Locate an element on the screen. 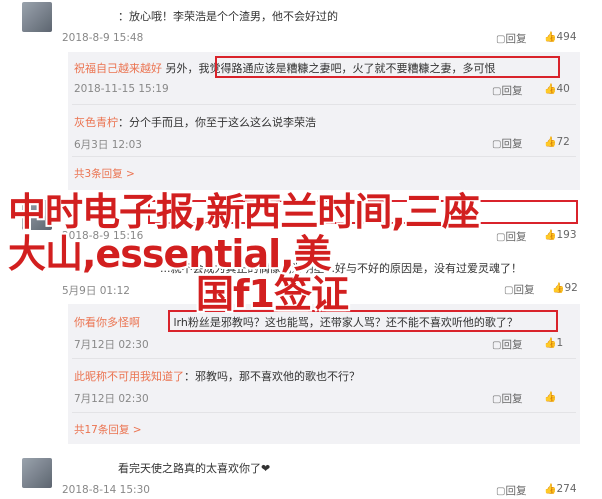 This screenshot has width=602, height=499. overlay-headline: 国f1签证 is located at coordinates (272, 294).